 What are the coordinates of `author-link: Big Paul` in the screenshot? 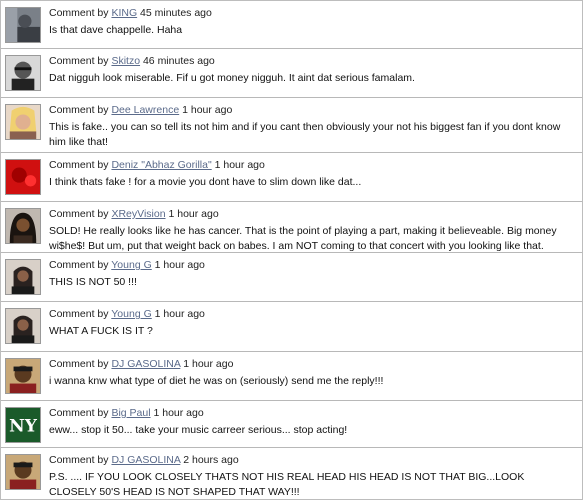 It's located at (130, 413).